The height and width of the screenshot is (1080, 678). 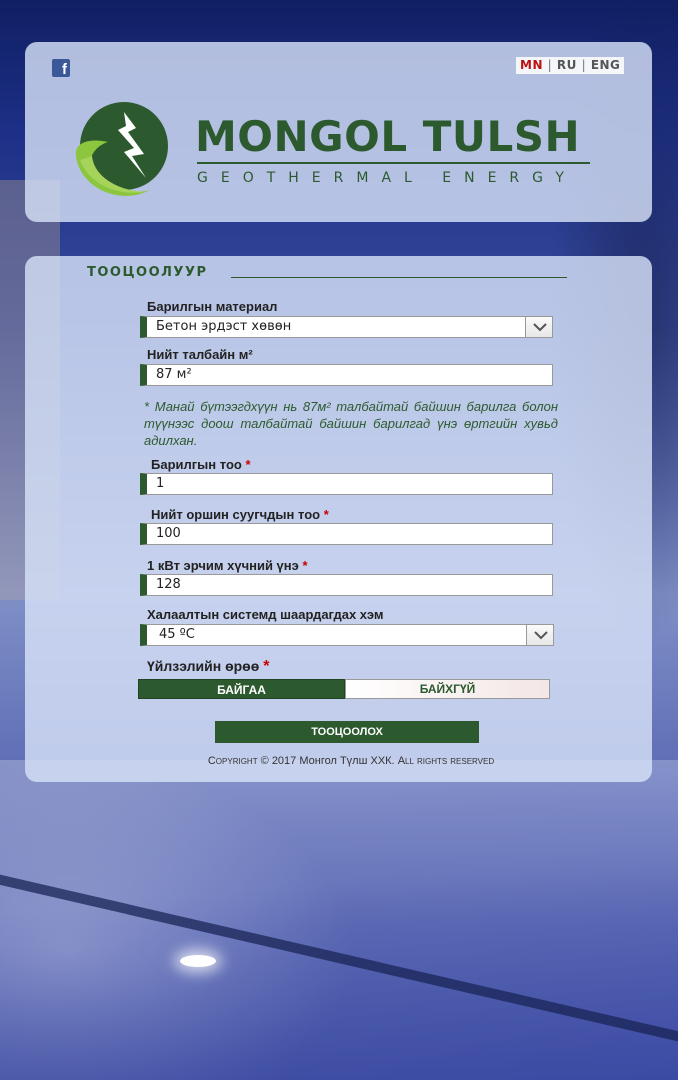 I want to click on copyright-prefix: Copyright, so click(x=232, y=761).